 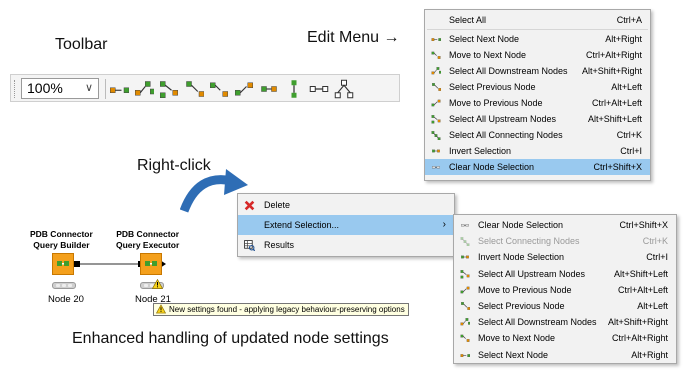 What do you see at coordinates (513, 354) in the screenshot?
I see `submenu-item-label: Select Next Node` at bounding box center [513, 354].